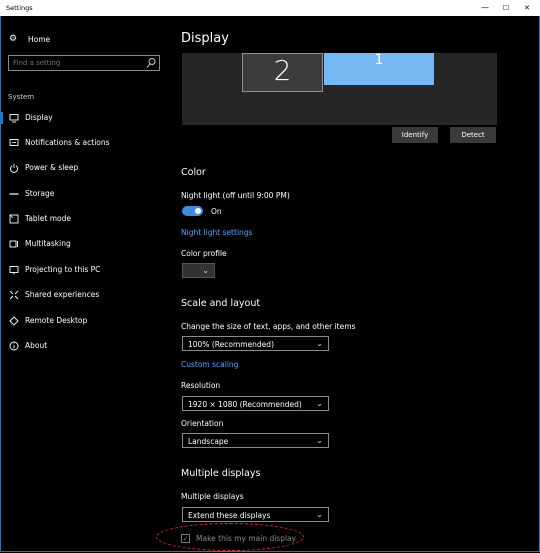  I want to click on resolution-dropdown: 1920 × 1080 (Recommended) ⌄, so click(255, 403).